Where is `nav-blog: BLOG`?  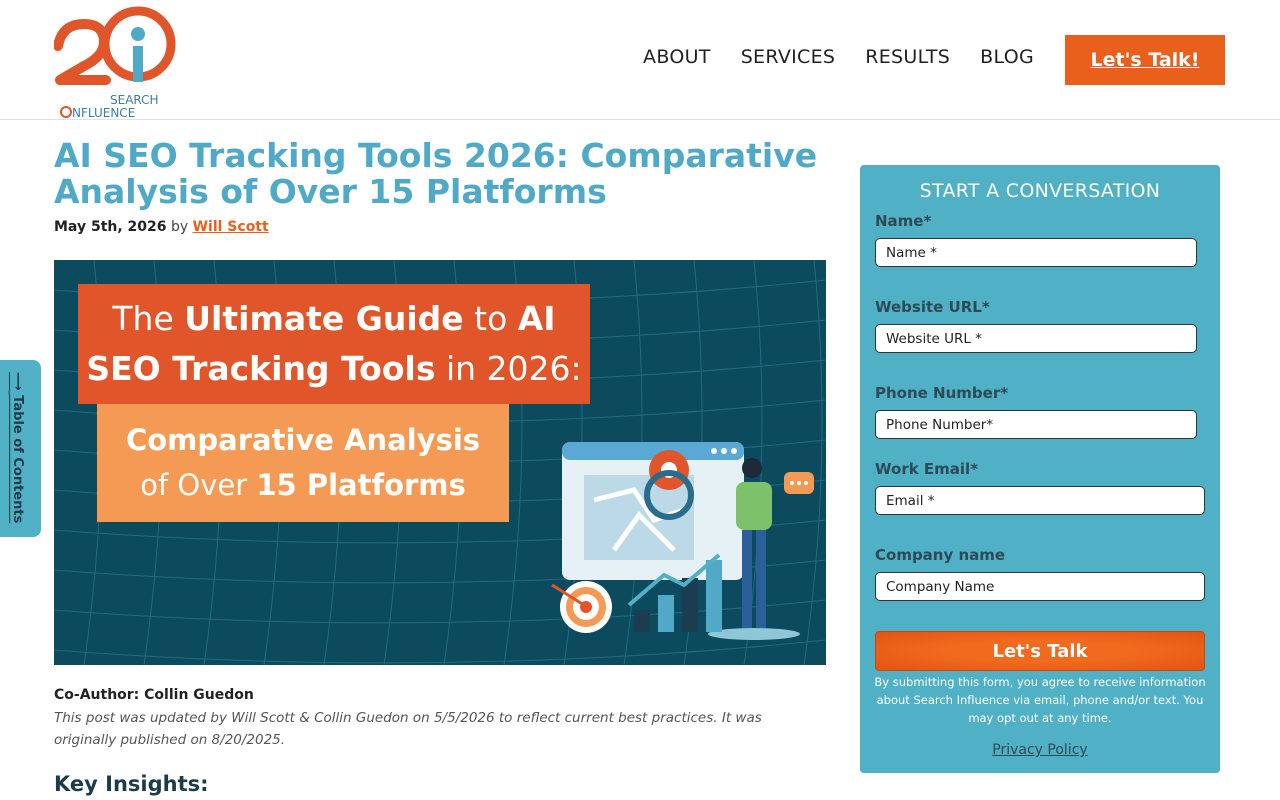
nav-blog: BLOG is located at coordinates (1007, 57).